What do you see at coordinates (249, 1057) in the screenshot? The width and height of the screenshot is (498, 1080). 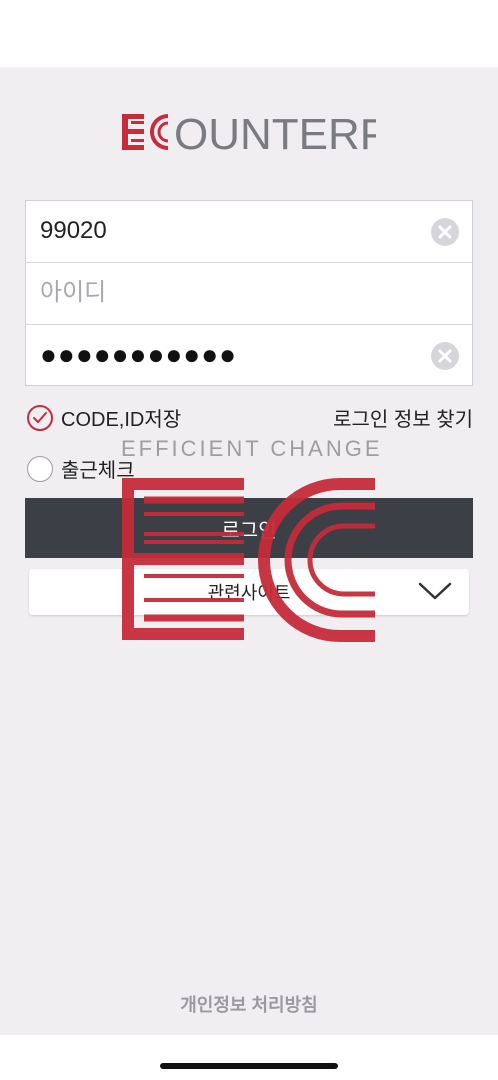 I see `bottom-safe-area` at bounding box center [249, 1057].